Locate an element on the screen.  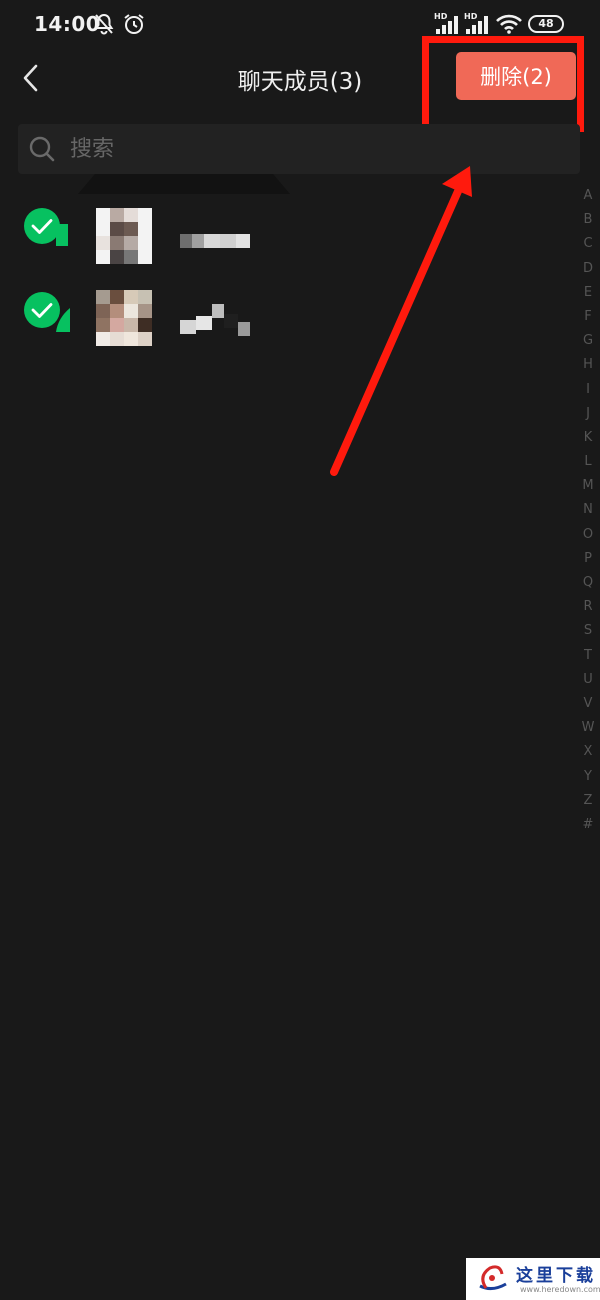
watermark-url: www.heredown.com is located at coordinates (560, 1289).